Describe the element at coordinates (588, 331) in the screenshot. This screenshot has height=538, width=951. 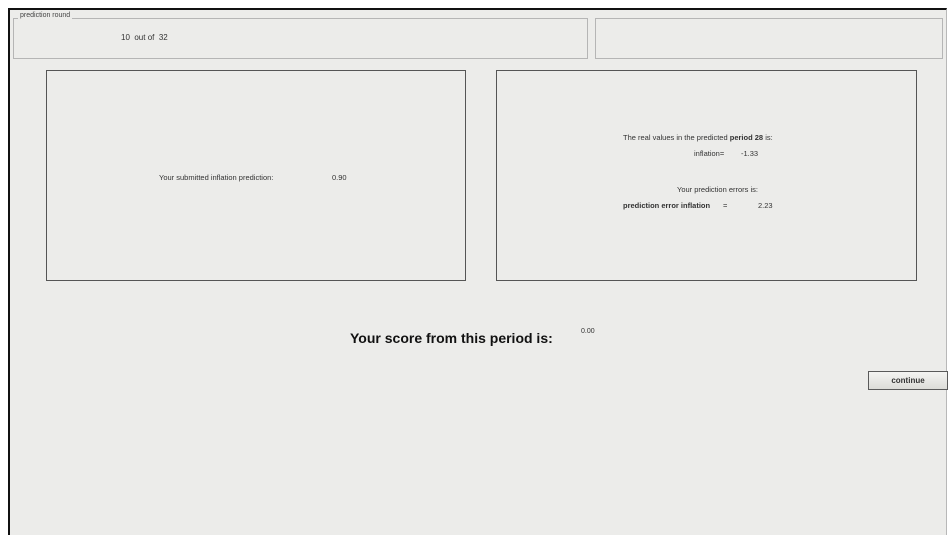
I see `score-value: 0.00` at that location.